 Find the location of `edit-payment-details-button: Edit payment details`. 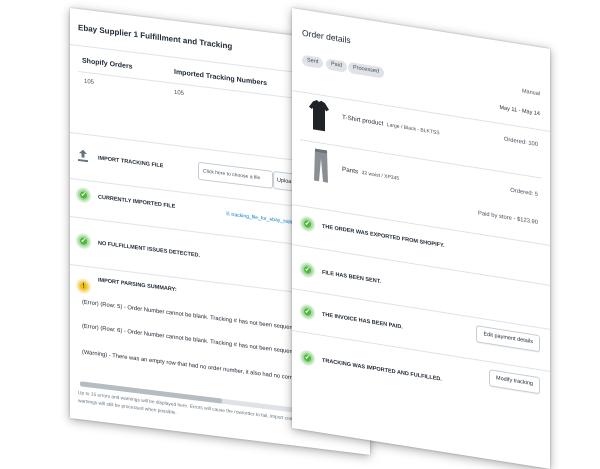

edit-payment-details-button: Edit payment details is located at coordinates (508, 339).